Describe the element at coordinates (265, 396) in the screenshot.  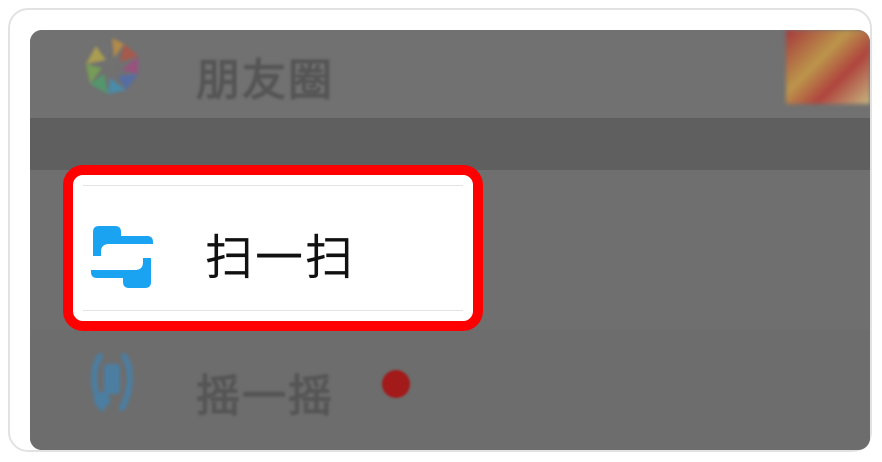
I see `menu-item-shake-label: 摇一摇` at that location.